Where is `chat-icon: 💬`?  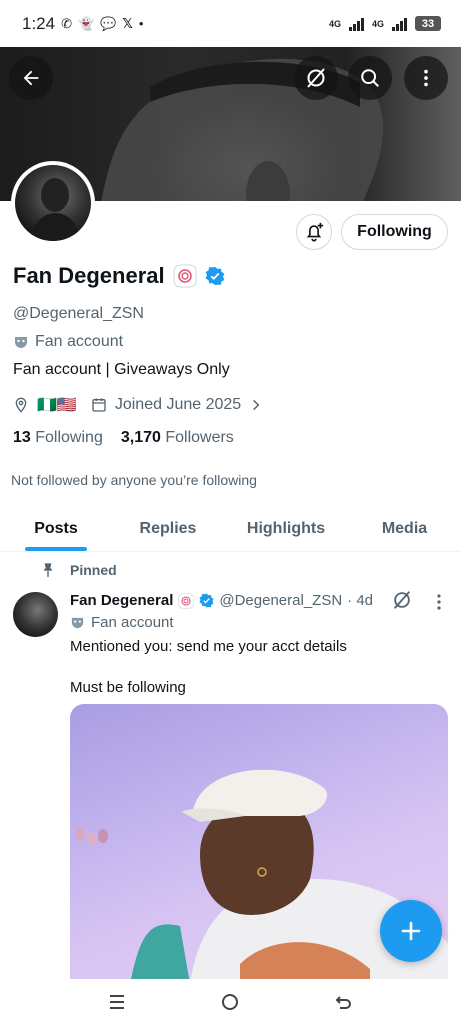 chat-icon: 💬 is located at coordinates (108, 23).